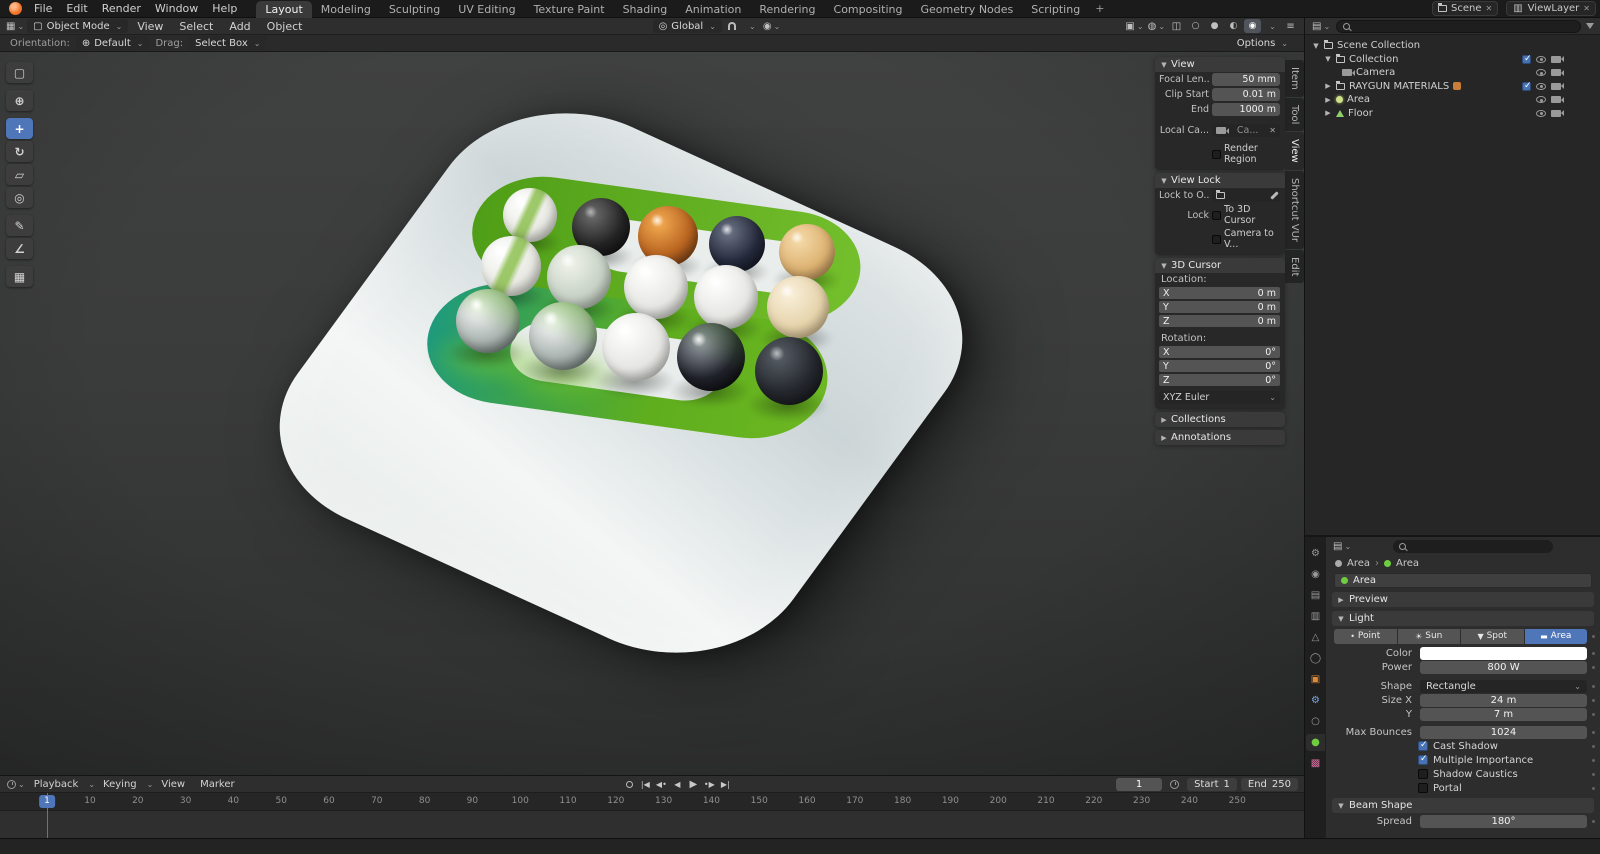  What do you see at coordinates (1262, 43) in the screenshot?
I see `options-dropdown: Options ⌄` at bounding box center [1262, 43].